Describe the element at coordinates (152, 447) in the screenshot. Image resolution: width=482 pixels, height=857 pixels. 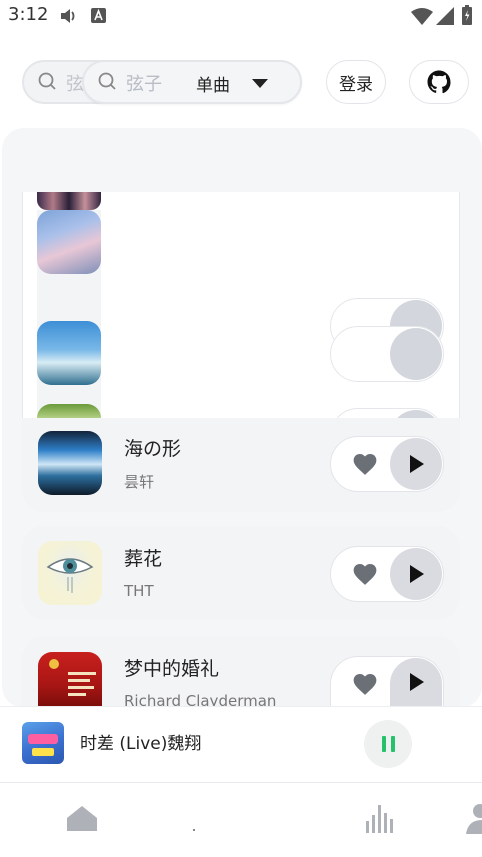
I see `song-title: 海の形` at that location.